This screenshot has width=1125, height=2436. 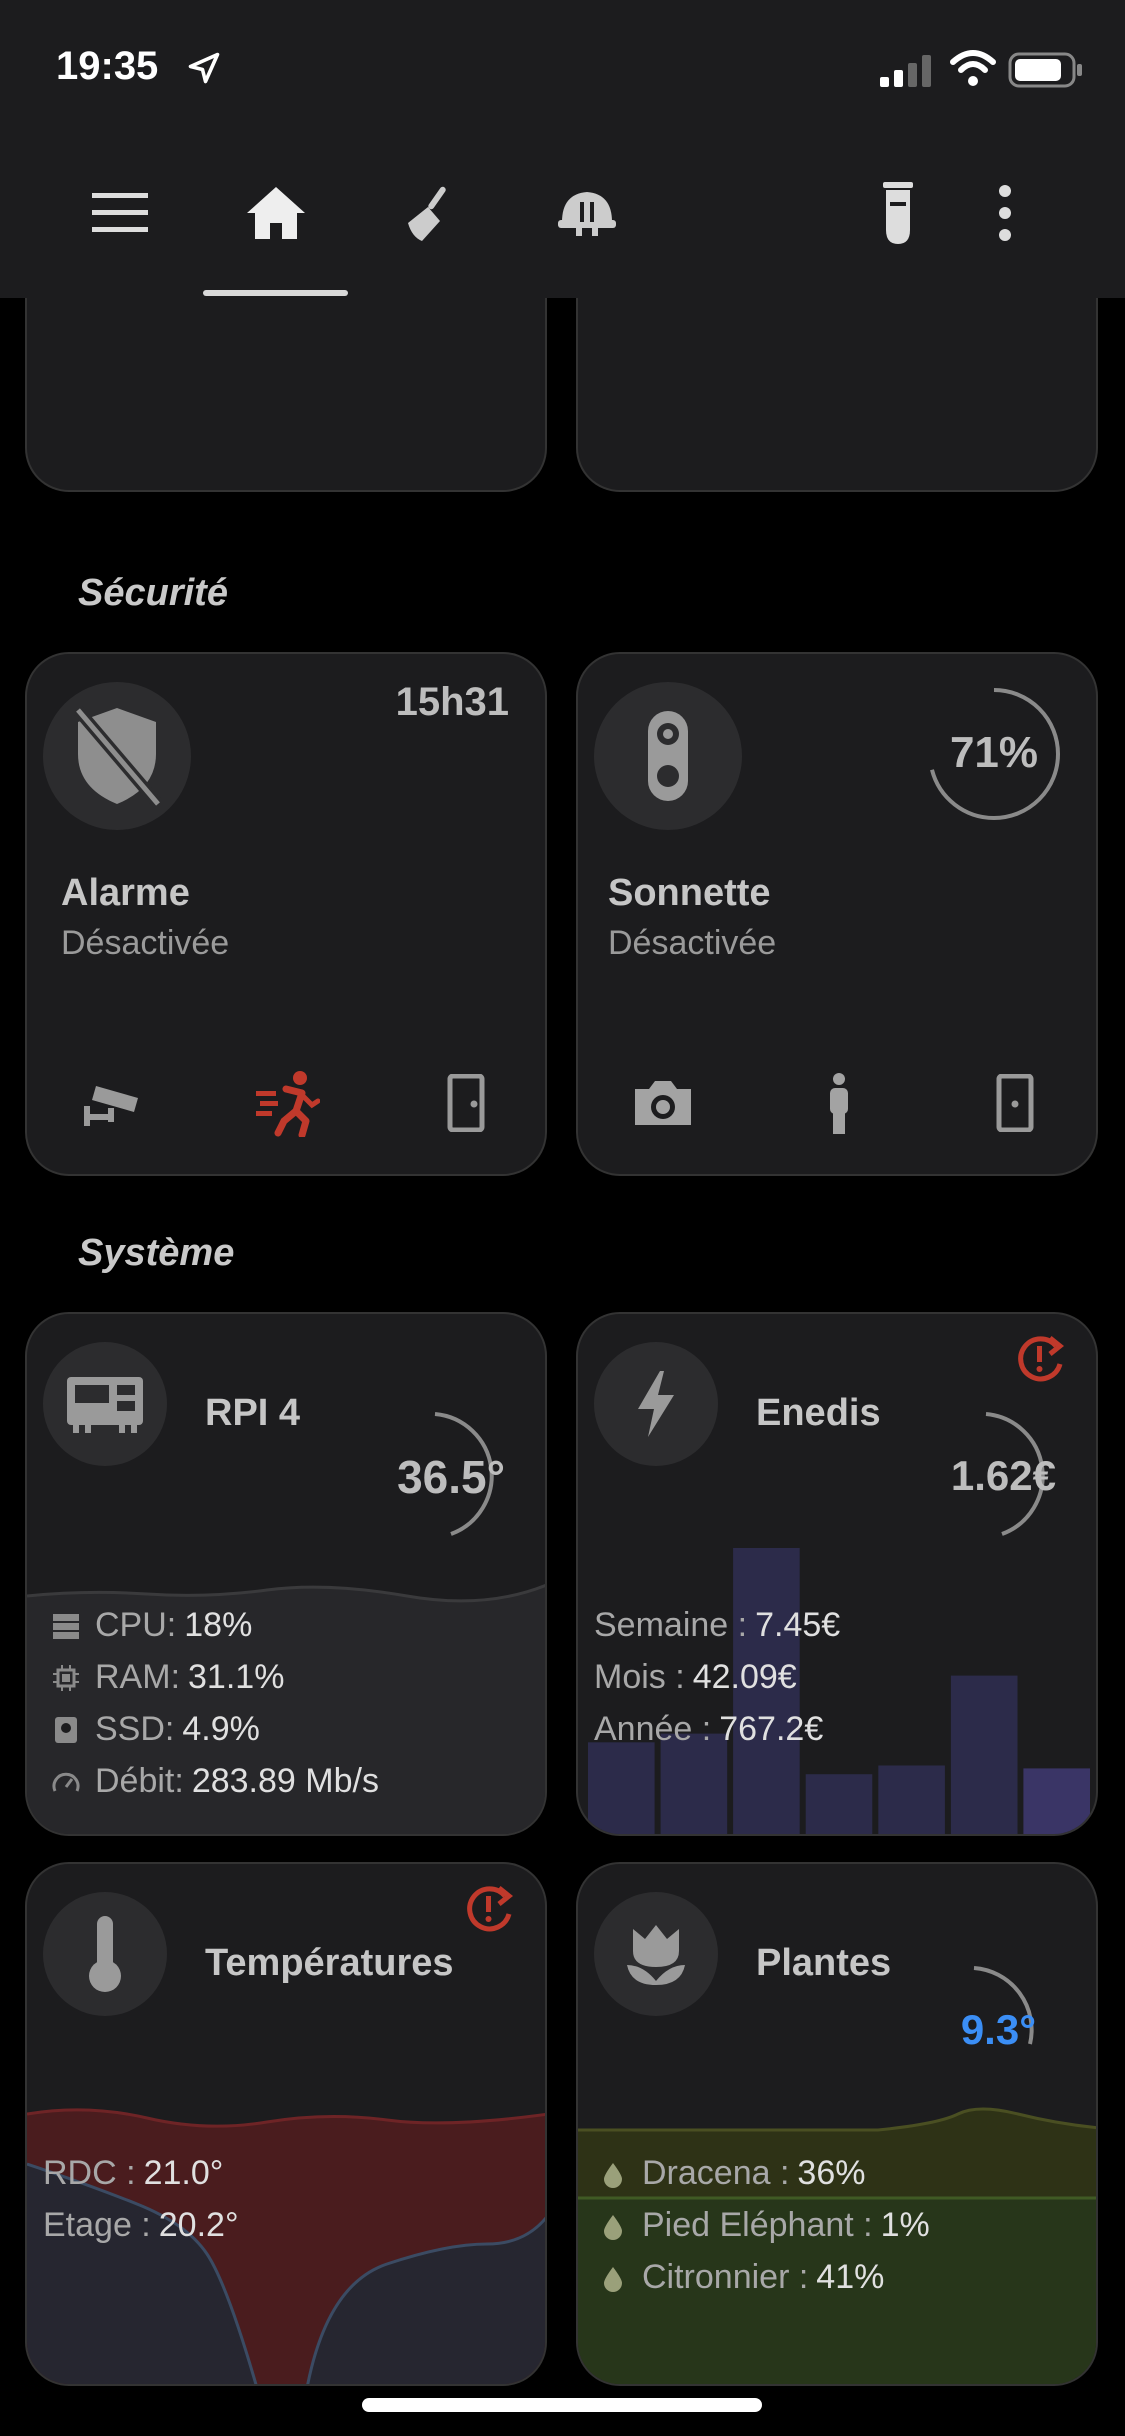 I want to click on enedis-stat-month: Mois : 42.09€, so click(x=695, y=1677).